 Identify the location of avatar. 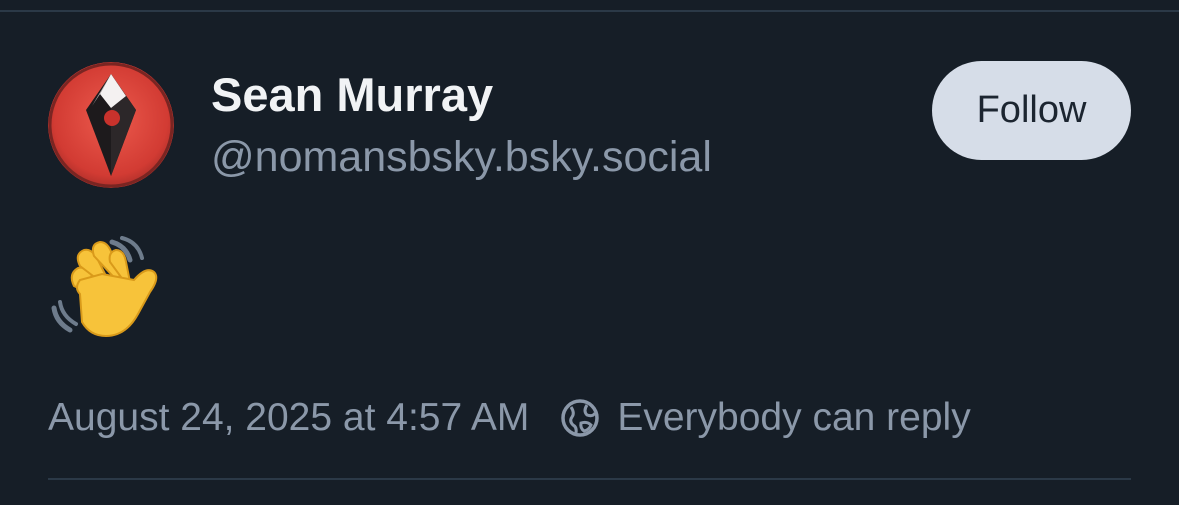
(111, 125).